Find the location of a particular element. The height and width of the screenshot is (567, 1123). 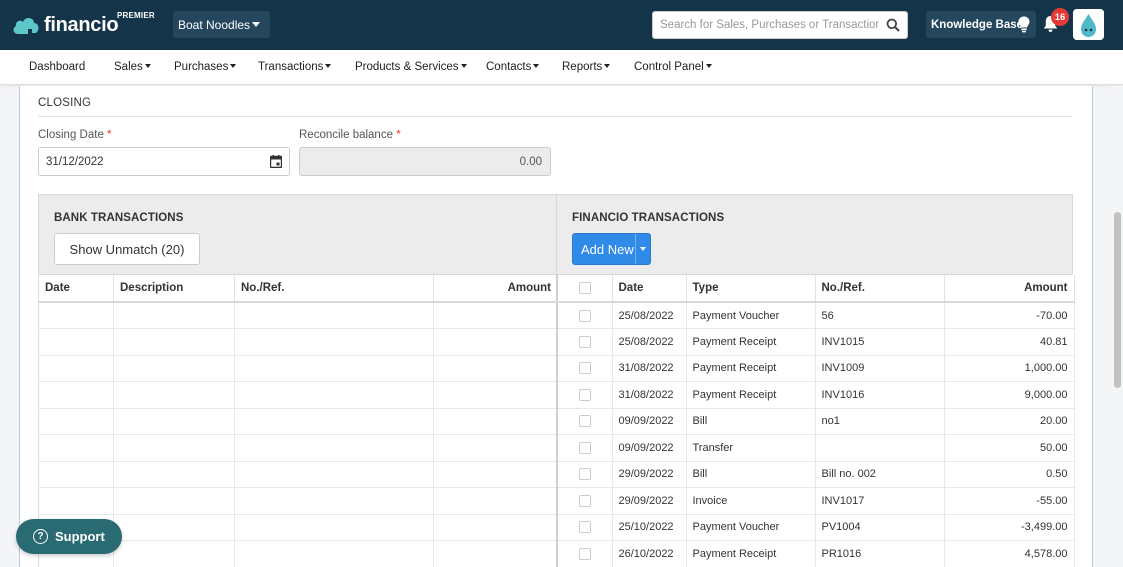

cell-amount: 4,578.00 is located at coordinates (1009, 553).